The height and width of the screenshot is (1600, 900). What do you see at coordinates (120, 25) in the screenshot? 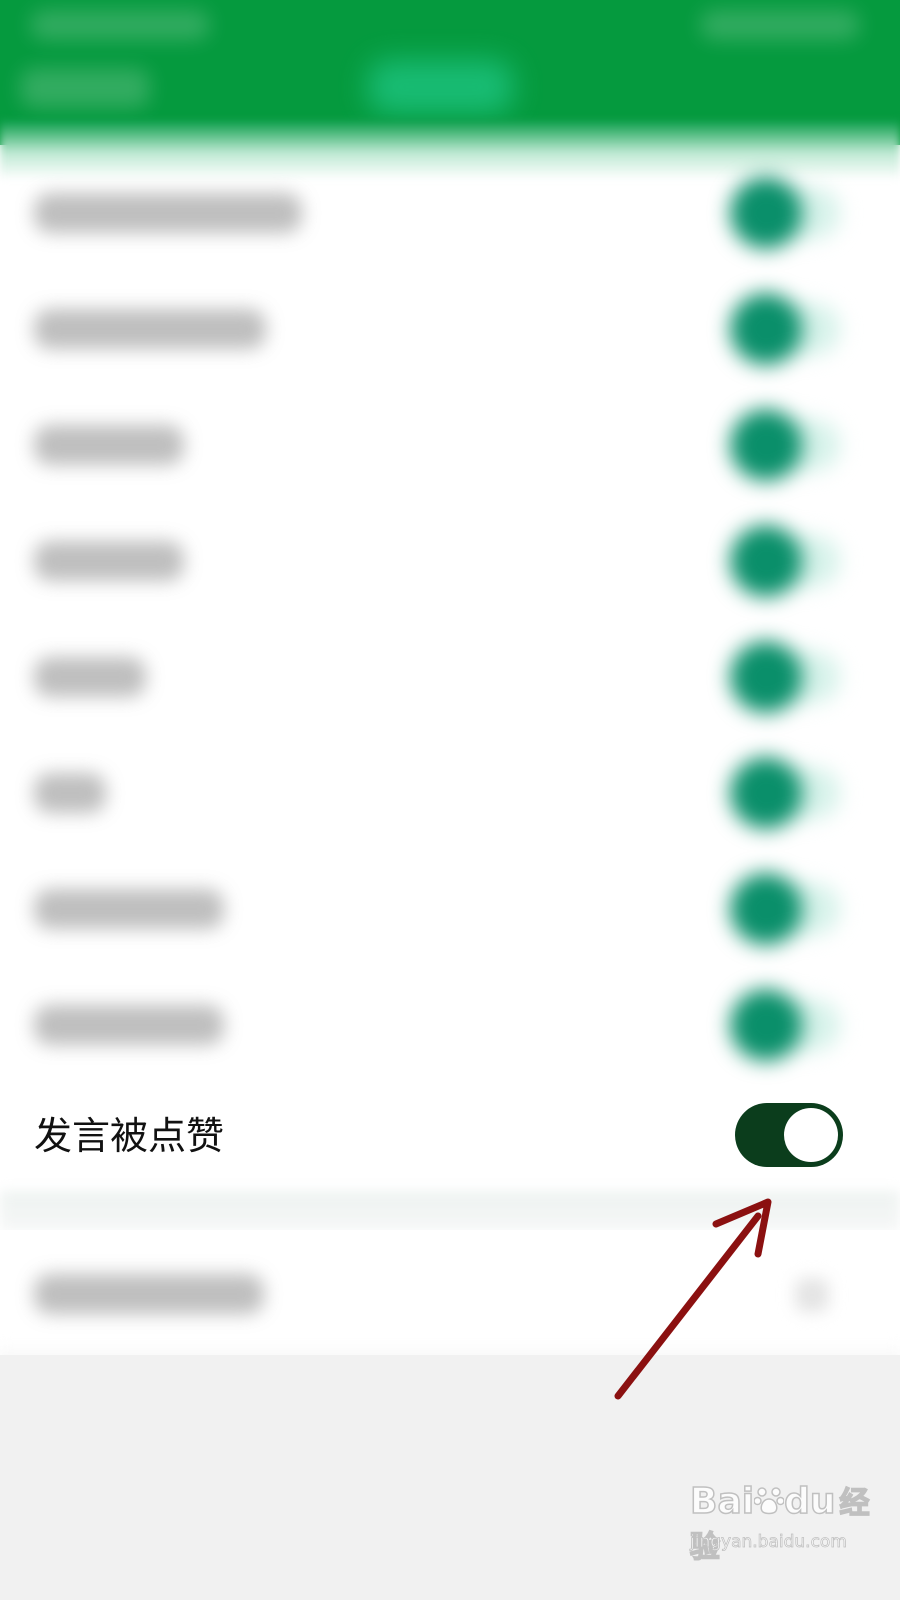
I see `status-bar-left-blur` at bounding box center [120, 25].